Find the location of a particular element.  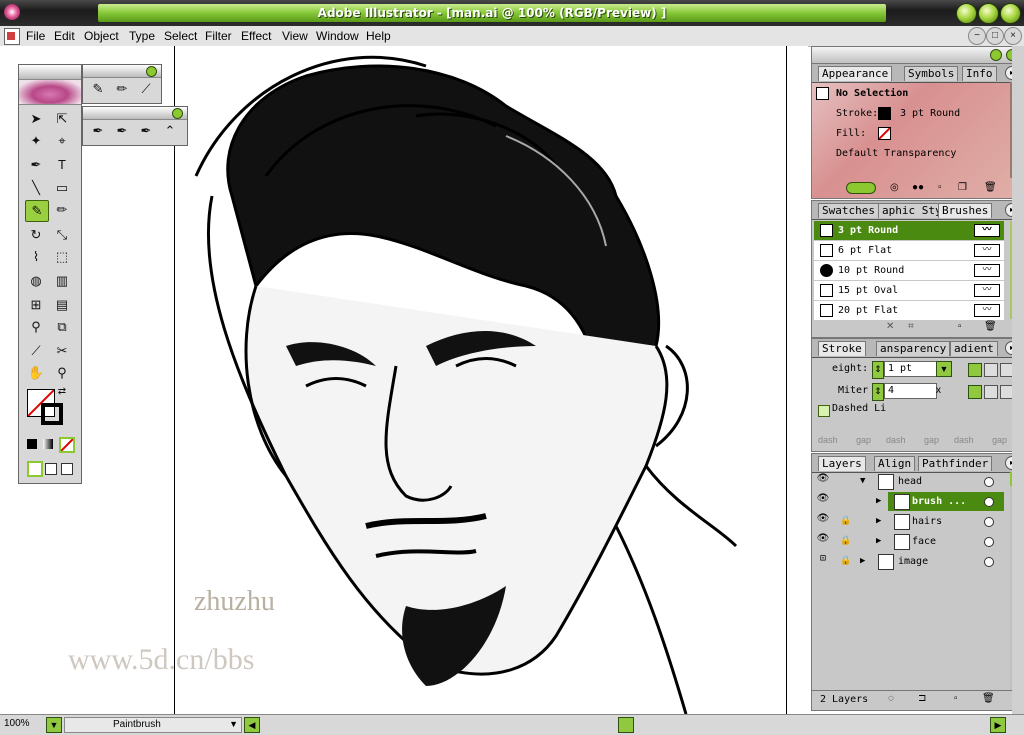

delete-brush-icon: 🗑 is located at coordinates (990, 326).